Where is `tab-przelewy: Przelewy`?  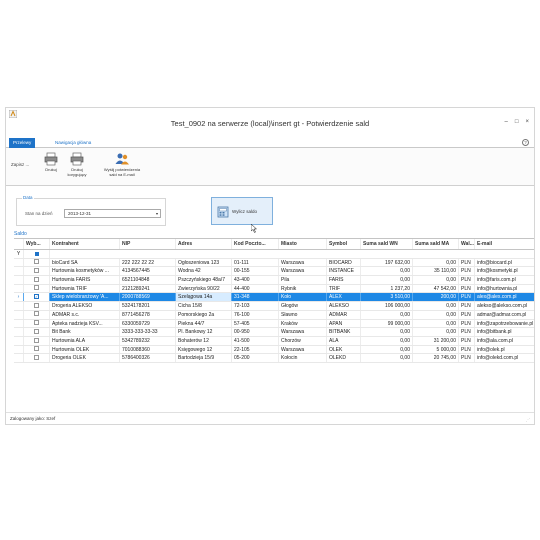 tab-przelewy: Przelewy is located at coordinates (22, 143).